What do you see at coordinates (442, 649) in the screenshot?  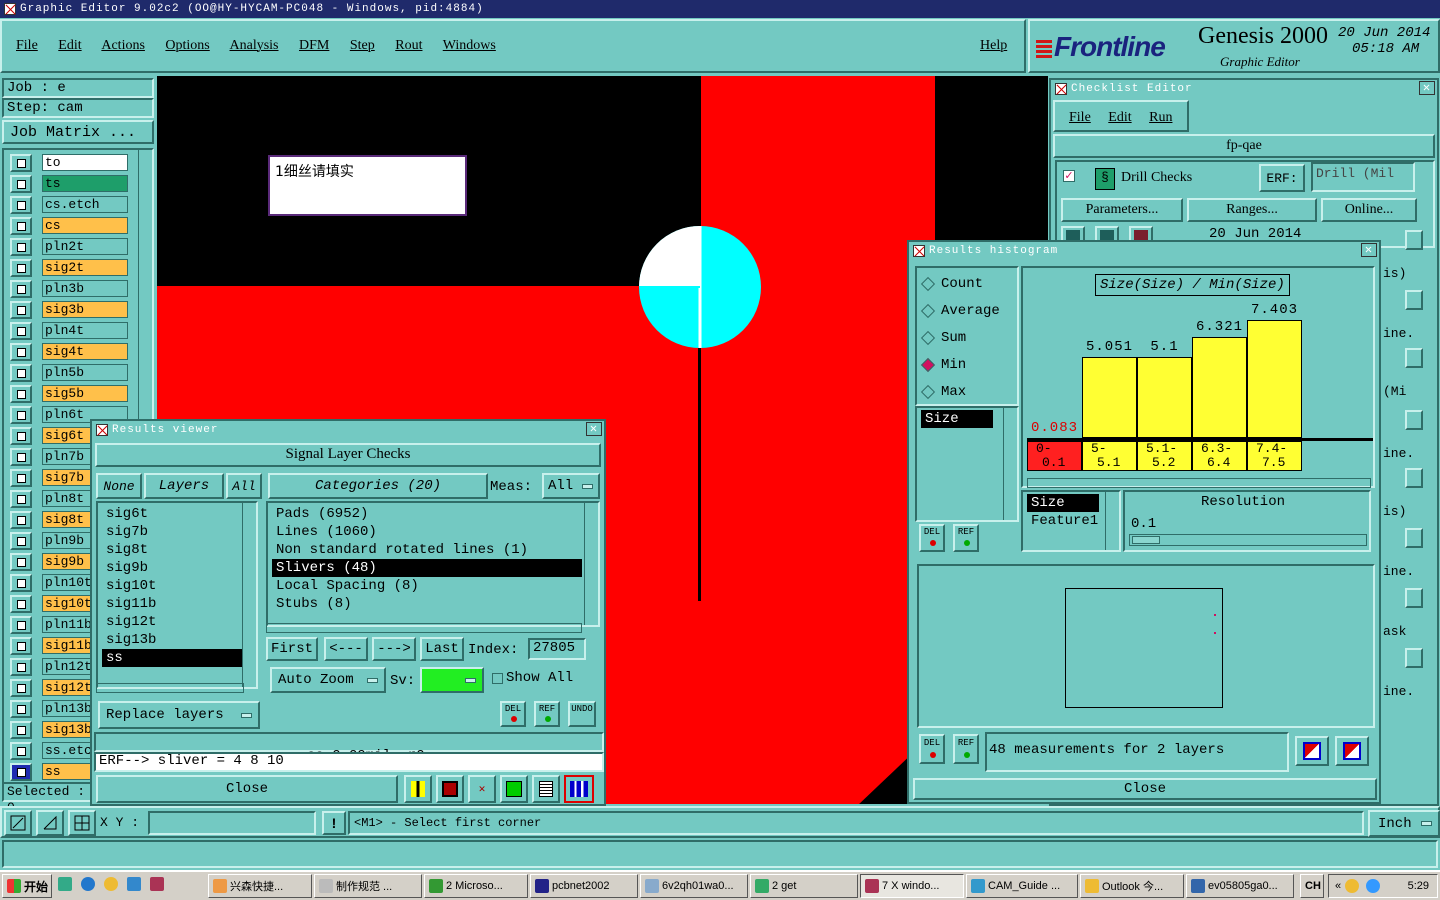 I see `last-button: Last` at bounding box center [442, 649].